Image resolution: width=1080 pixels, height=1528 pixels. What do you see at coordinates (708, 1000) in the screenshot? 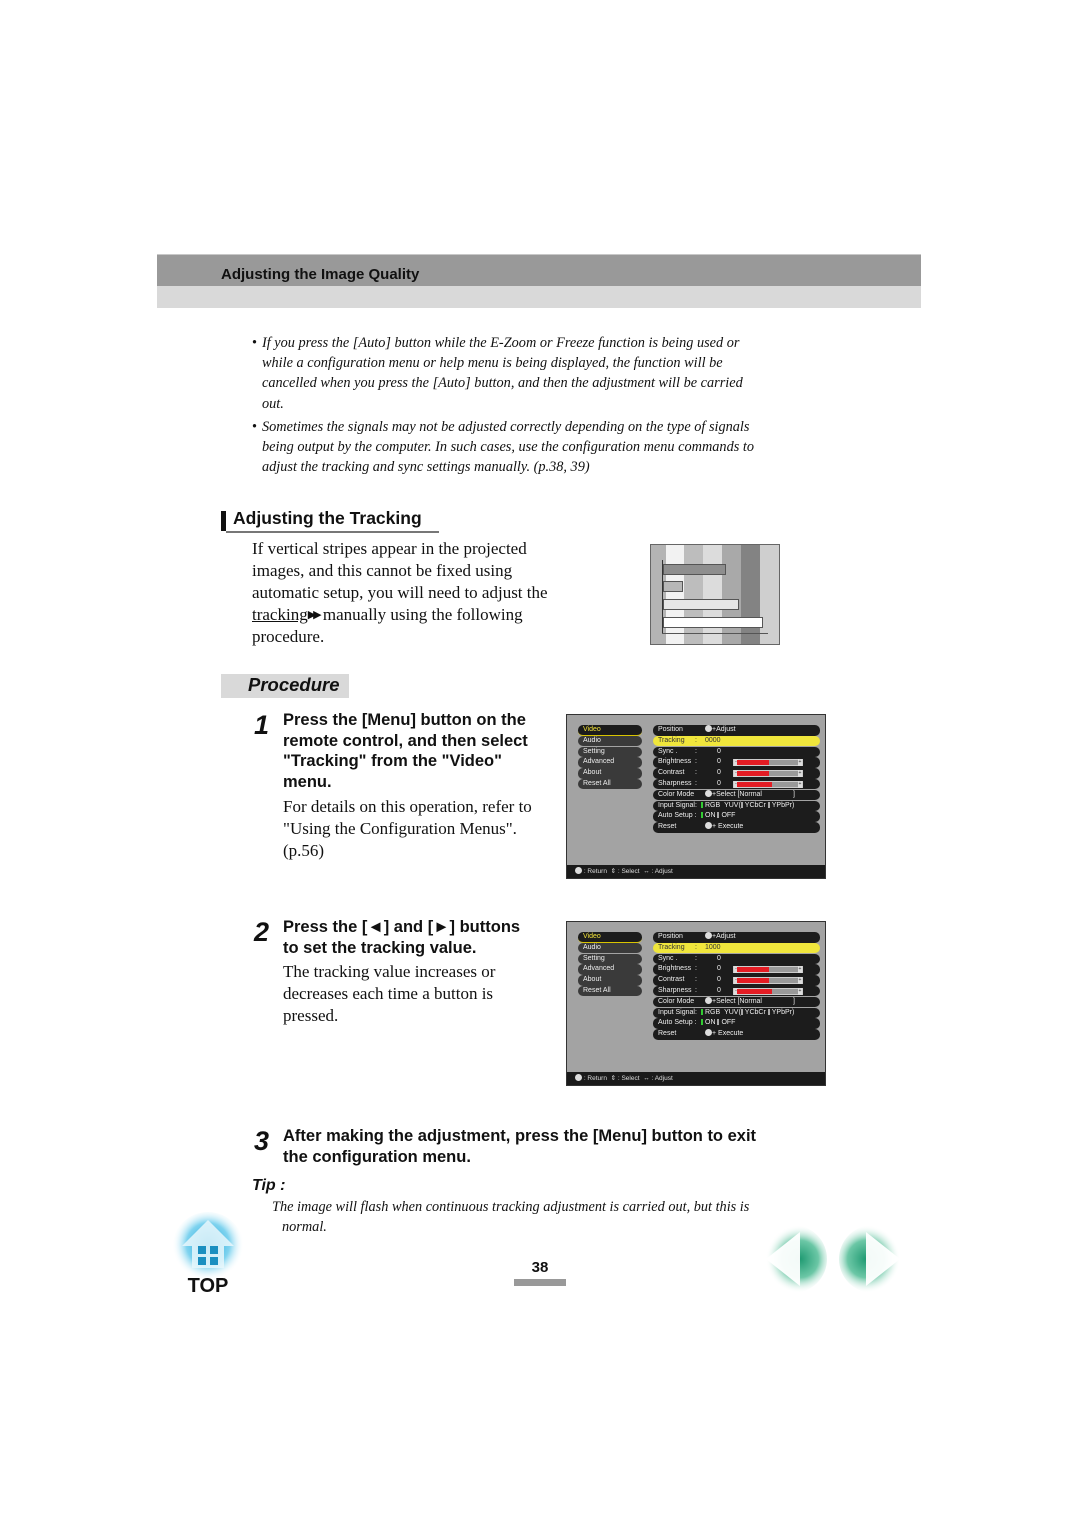
I see `enter-icon` at bounding box center [708, 1000].